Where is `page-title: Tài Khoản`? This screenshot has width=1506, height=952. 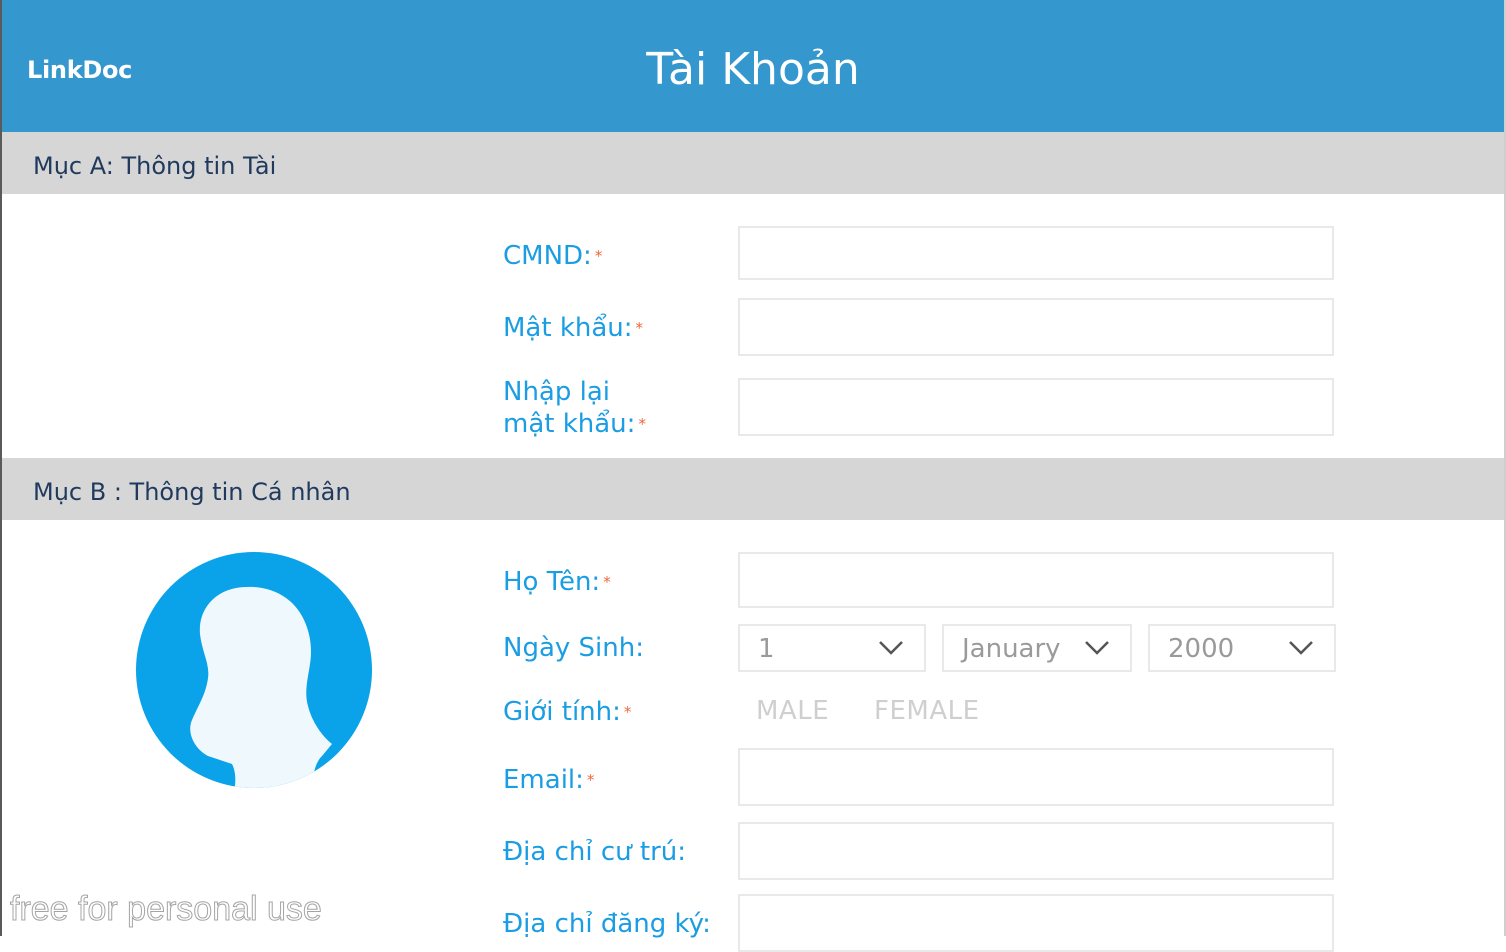
page-title: Tài Khoản is located at coordinates (753, 69).